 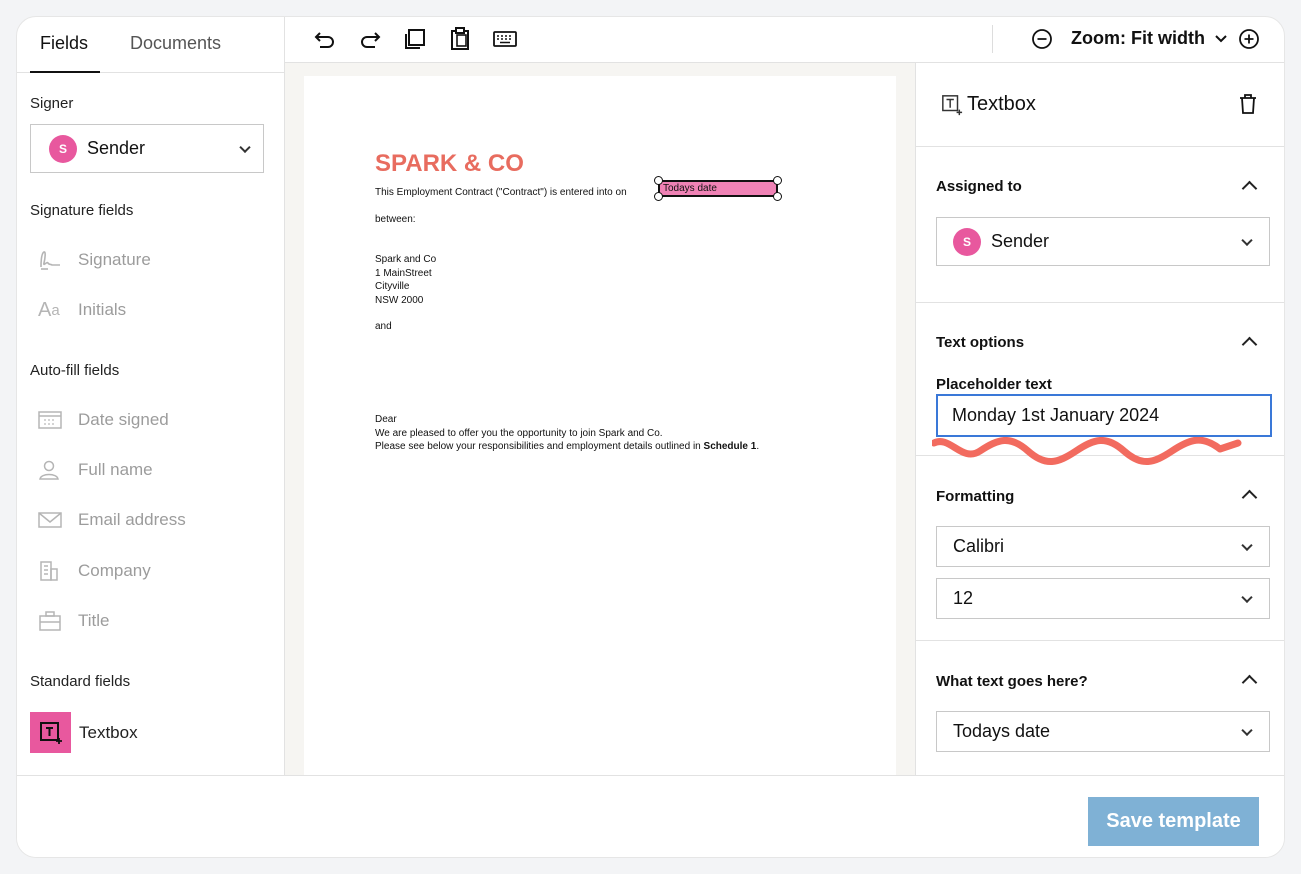 I want to click on panel-title: Textbox, so click(x=1001, y=104).